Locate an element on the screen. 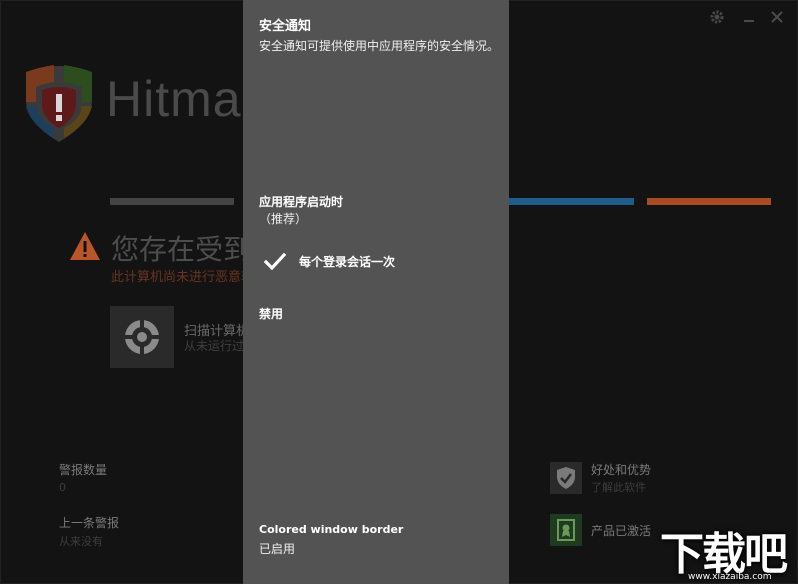 This screenshot has width=798, height=584. product-status-tile is located at coordinates (566, 530).